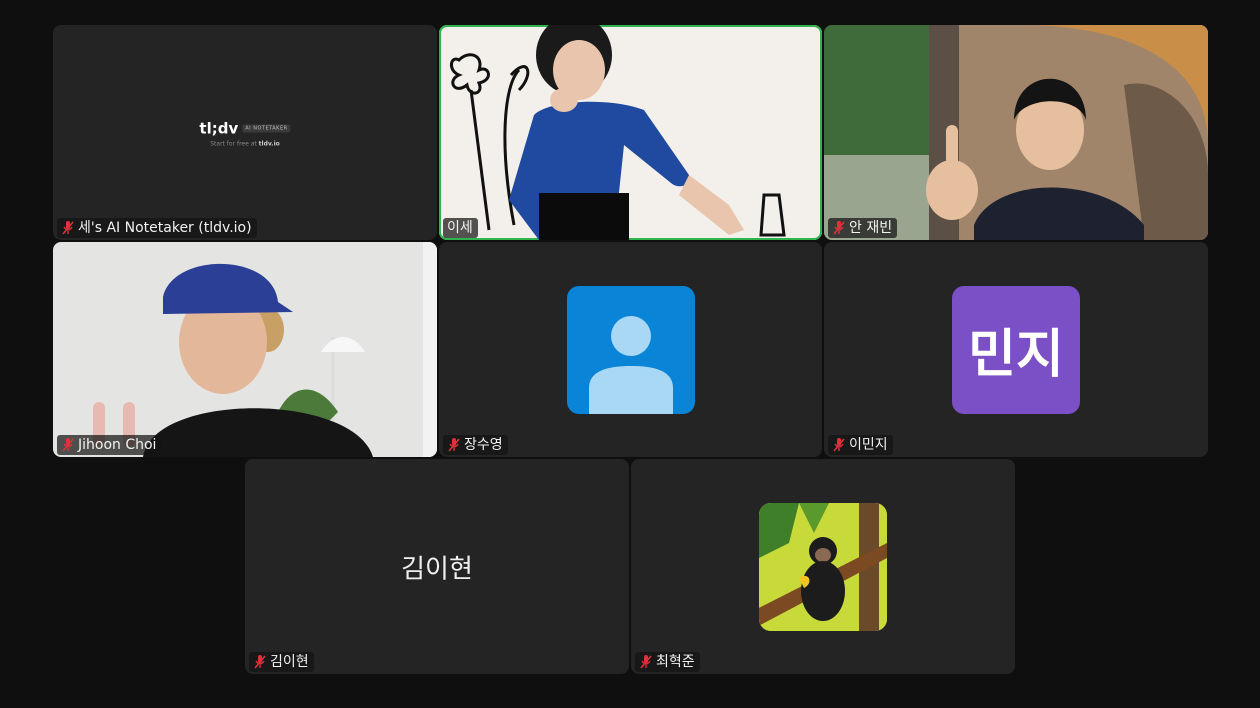  Describe the element at coordinates (157, 228) in the screenshot. I see `participant-name-tag: 세's AI Notetaker (tldv.io)` at that location.